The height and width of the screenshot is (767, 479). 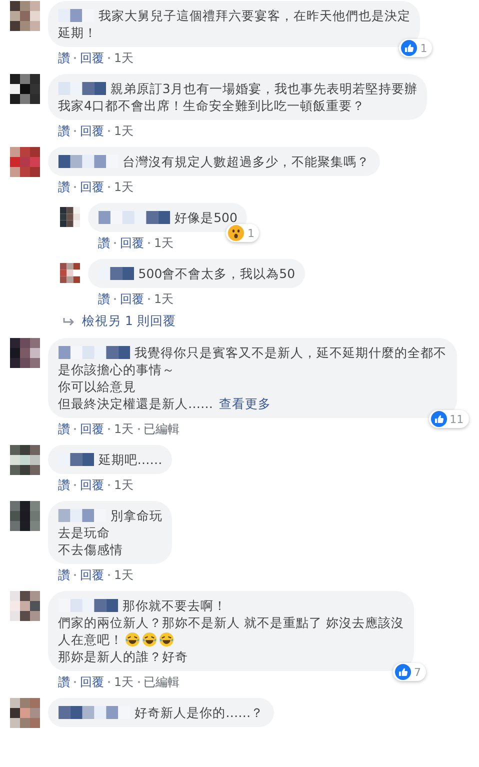 I want to click on comment-text: 台灣沒有規定人數超過多少，不能聚集嗎？, so click(x=246, y=161).